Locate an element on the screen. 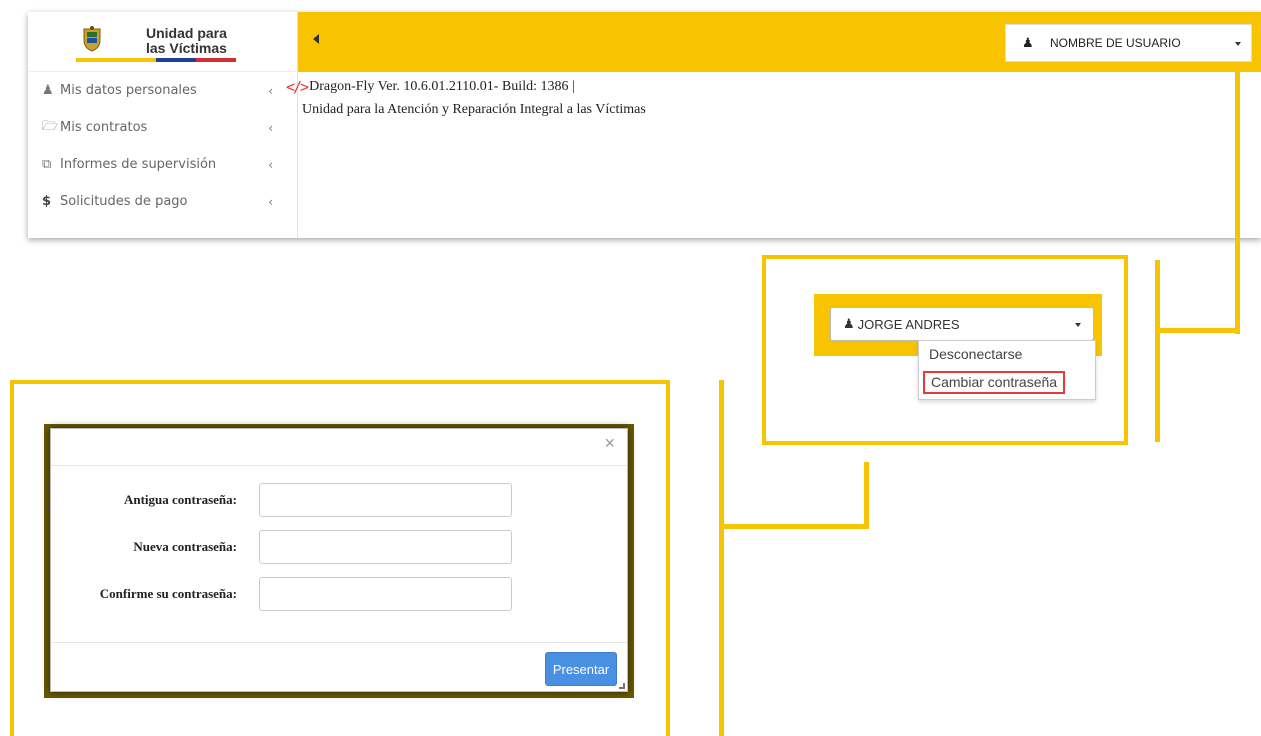  brand-line1: Unidad para is located at coordinates (186, 33).